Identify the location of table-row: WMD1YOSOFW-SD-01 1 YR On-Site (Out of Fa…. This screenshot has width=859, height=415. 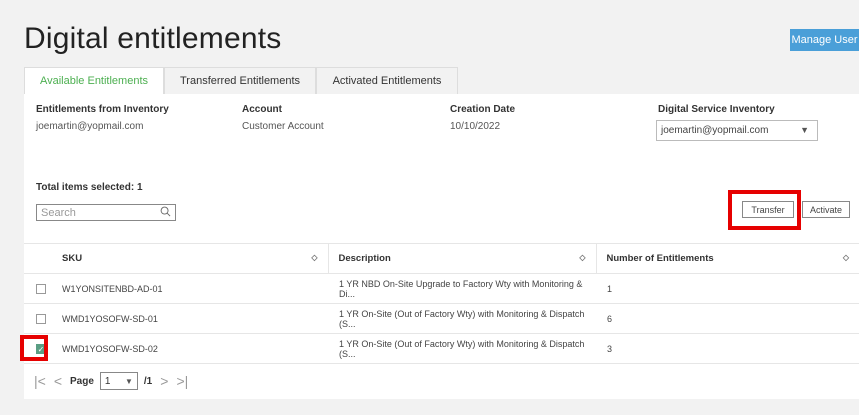
(441, 318).